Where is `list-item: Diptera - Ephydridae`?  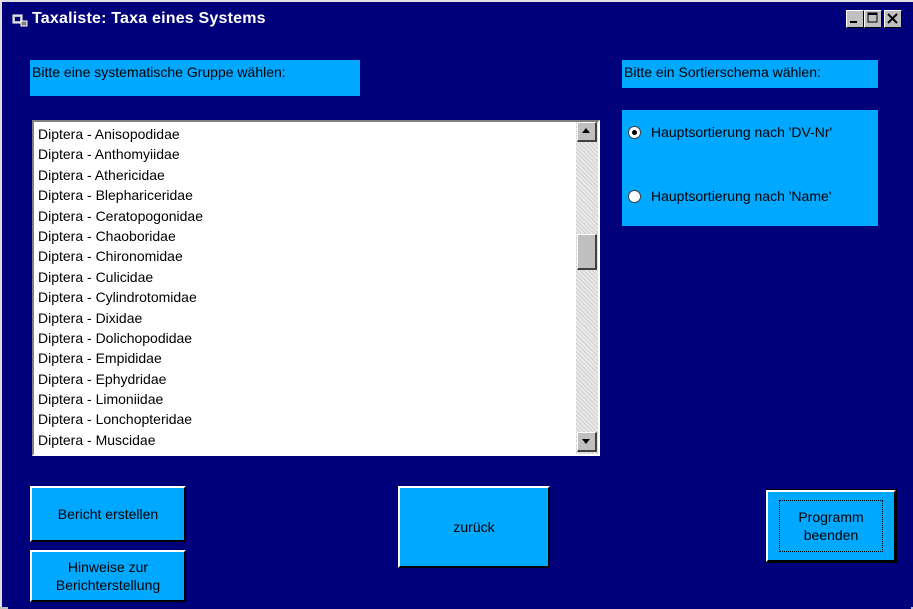 list-item: Diptera - Ephydridae is located at coordinates (303, 379).